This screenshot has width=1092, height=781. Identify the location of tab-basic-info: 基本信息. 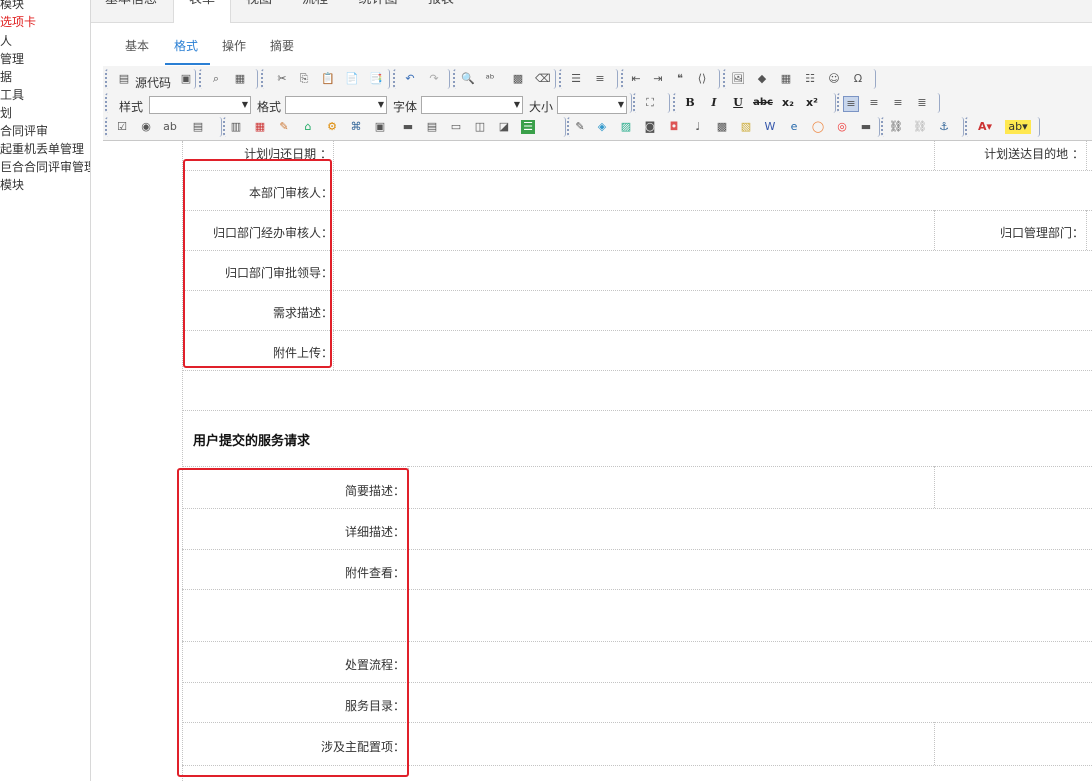
(131, 11).